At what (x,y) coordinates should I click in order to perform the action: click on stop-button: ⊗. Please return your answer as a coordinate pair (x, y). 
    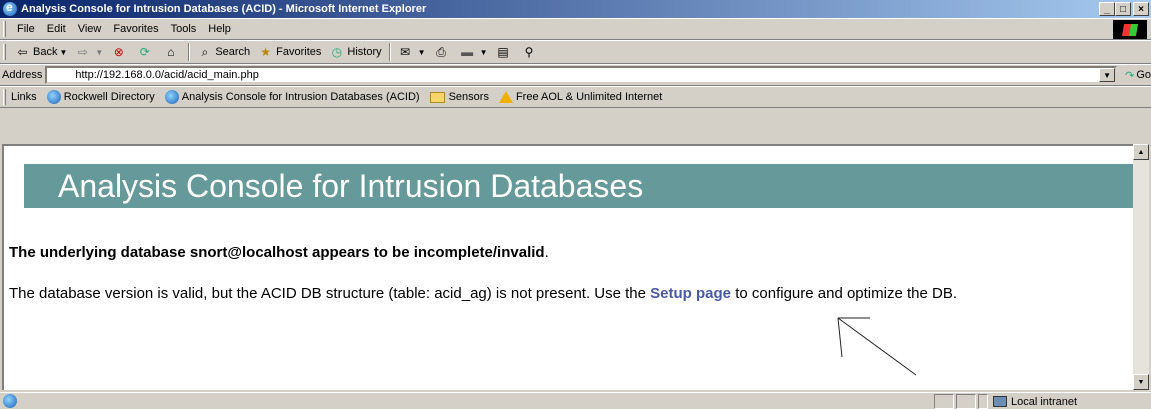
    Looking at the image, I should click on (120, 52).